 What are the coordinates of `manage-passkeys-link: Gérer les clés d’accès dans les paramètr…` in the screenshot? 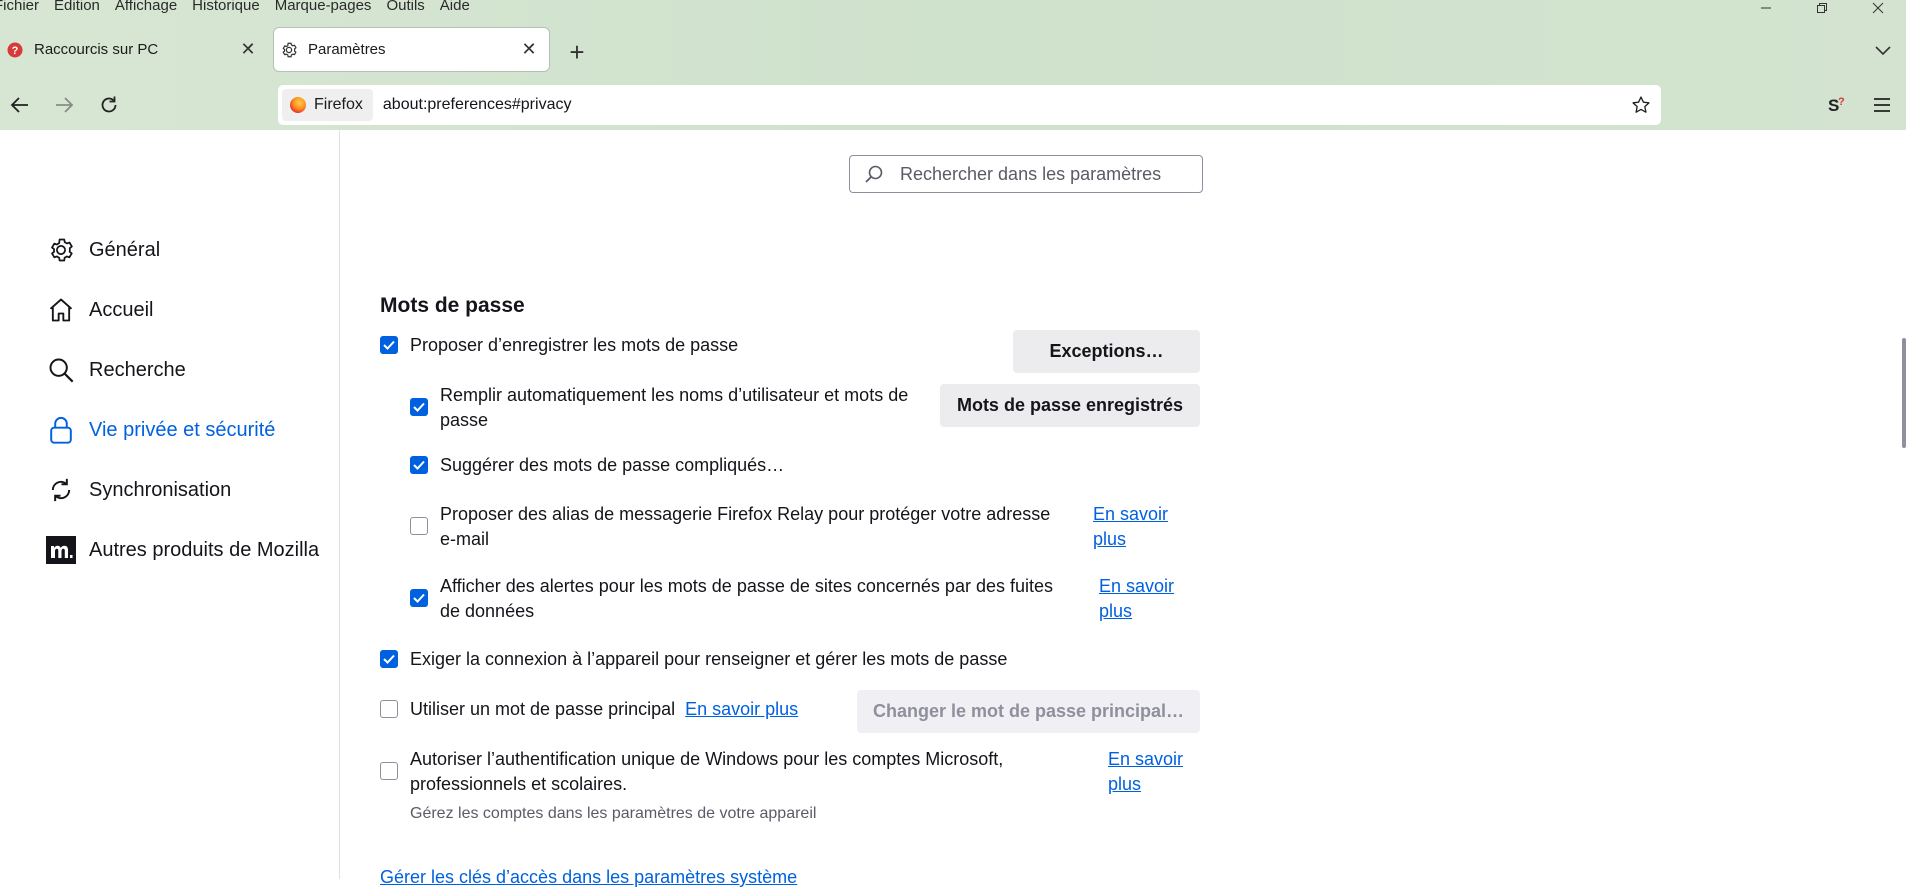 It's located at (588, 877).